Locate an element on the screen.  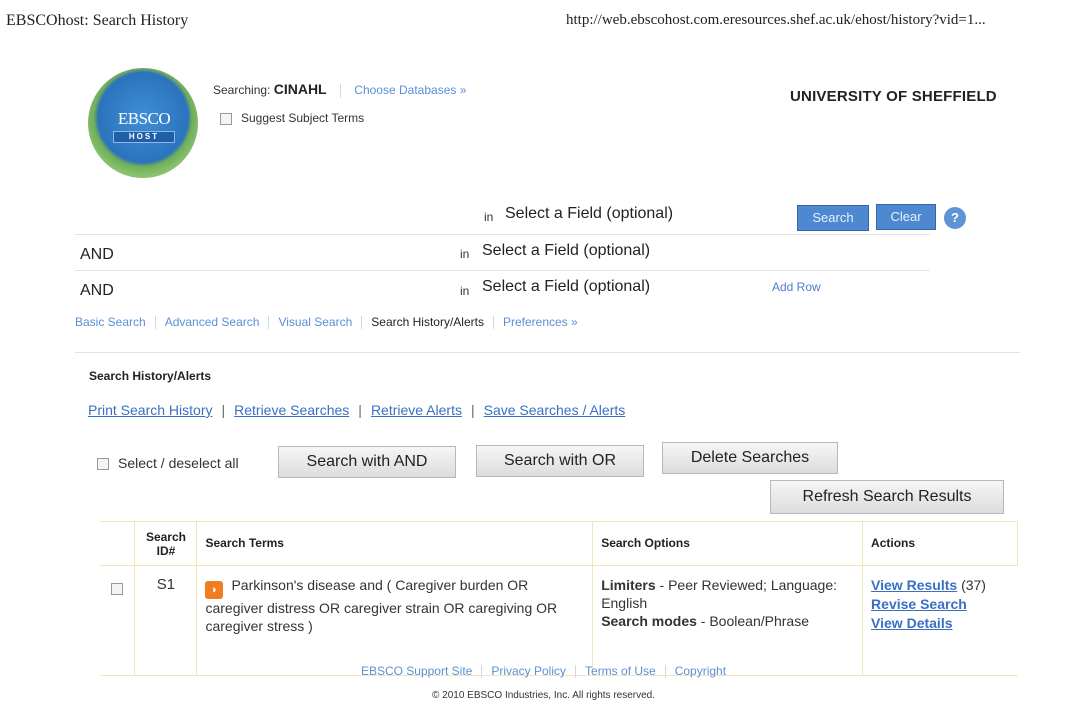
searching-database: Searching: CINAHL Choose Databases » is located at coordinates (339, 89).